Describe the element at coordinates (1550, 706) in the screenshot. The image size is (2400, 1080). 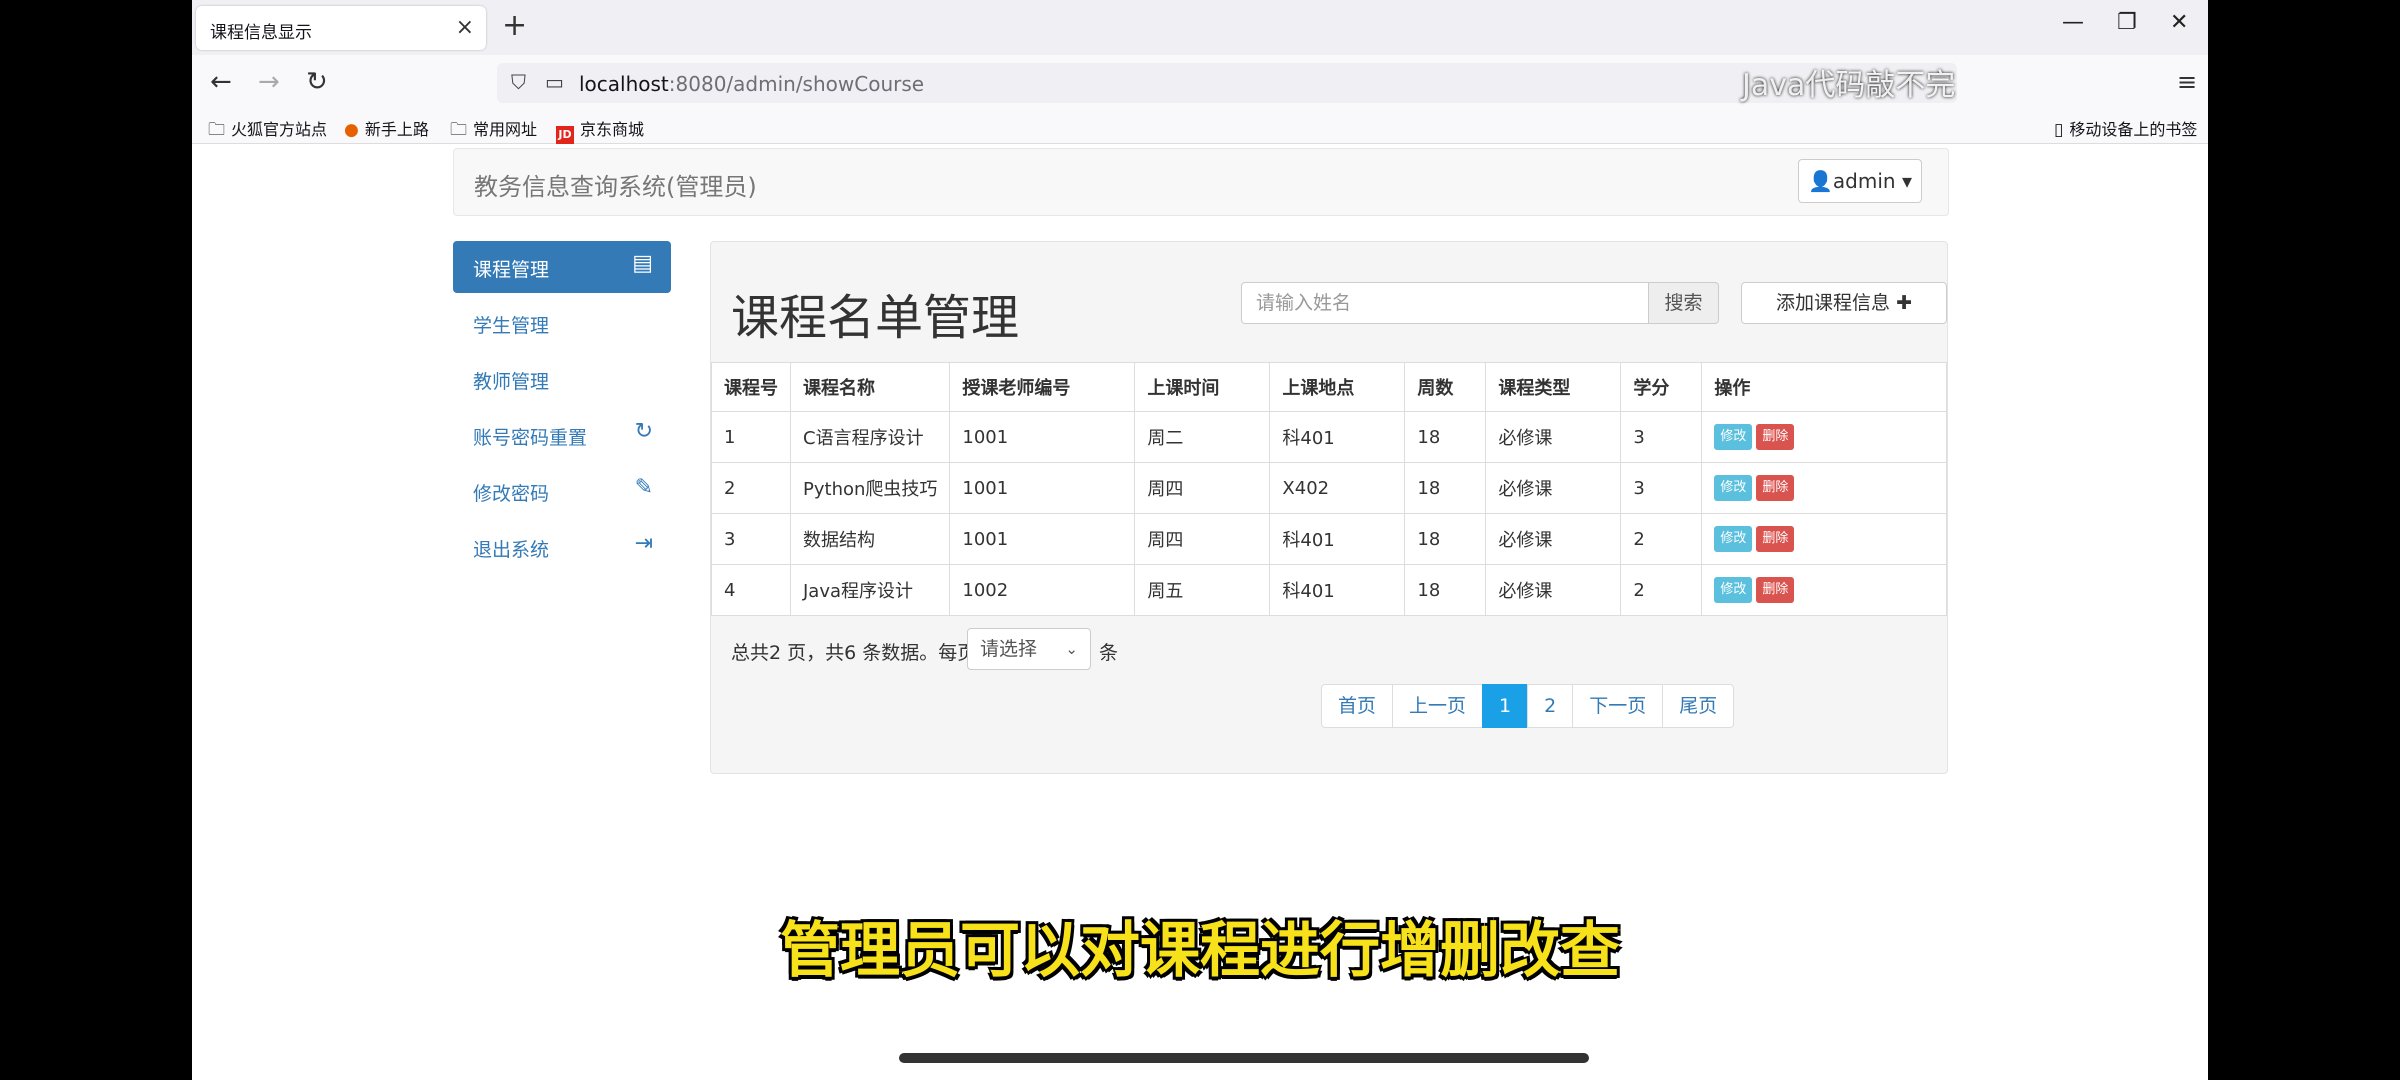
I see `page-link-2: 2` at that location.